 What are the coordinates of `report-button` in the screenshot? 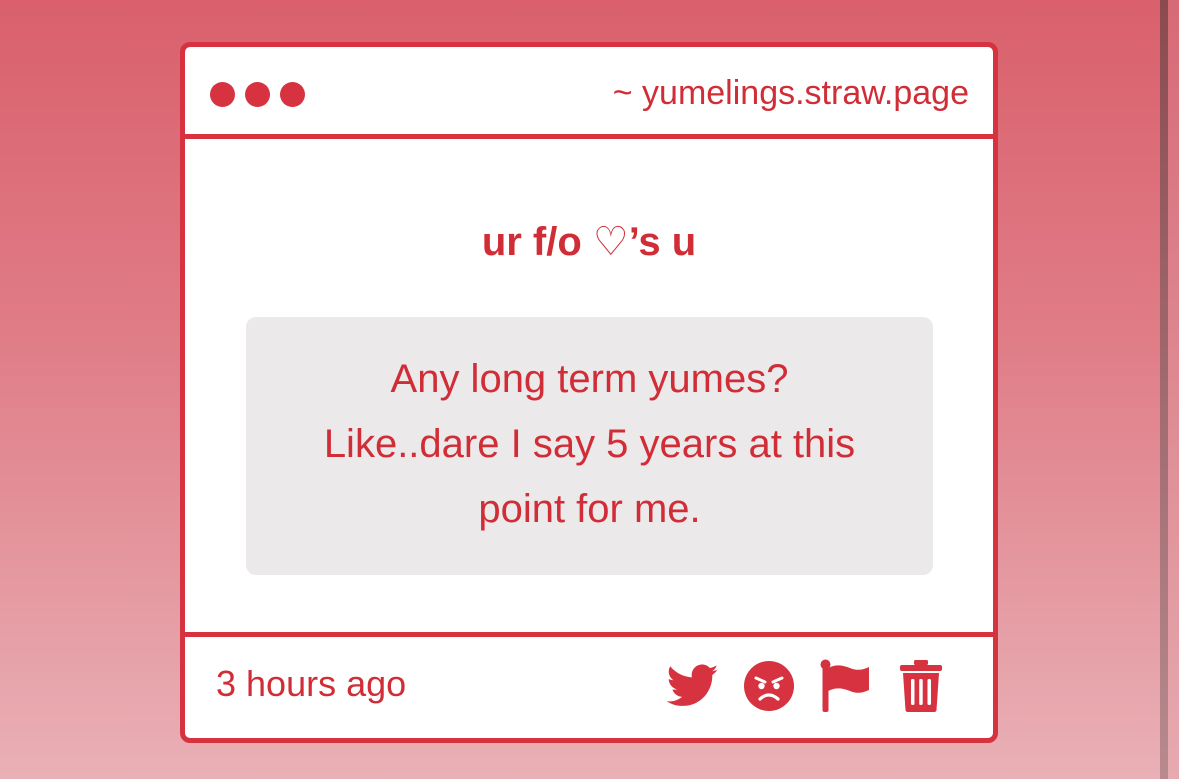 It's located at (845, 686).